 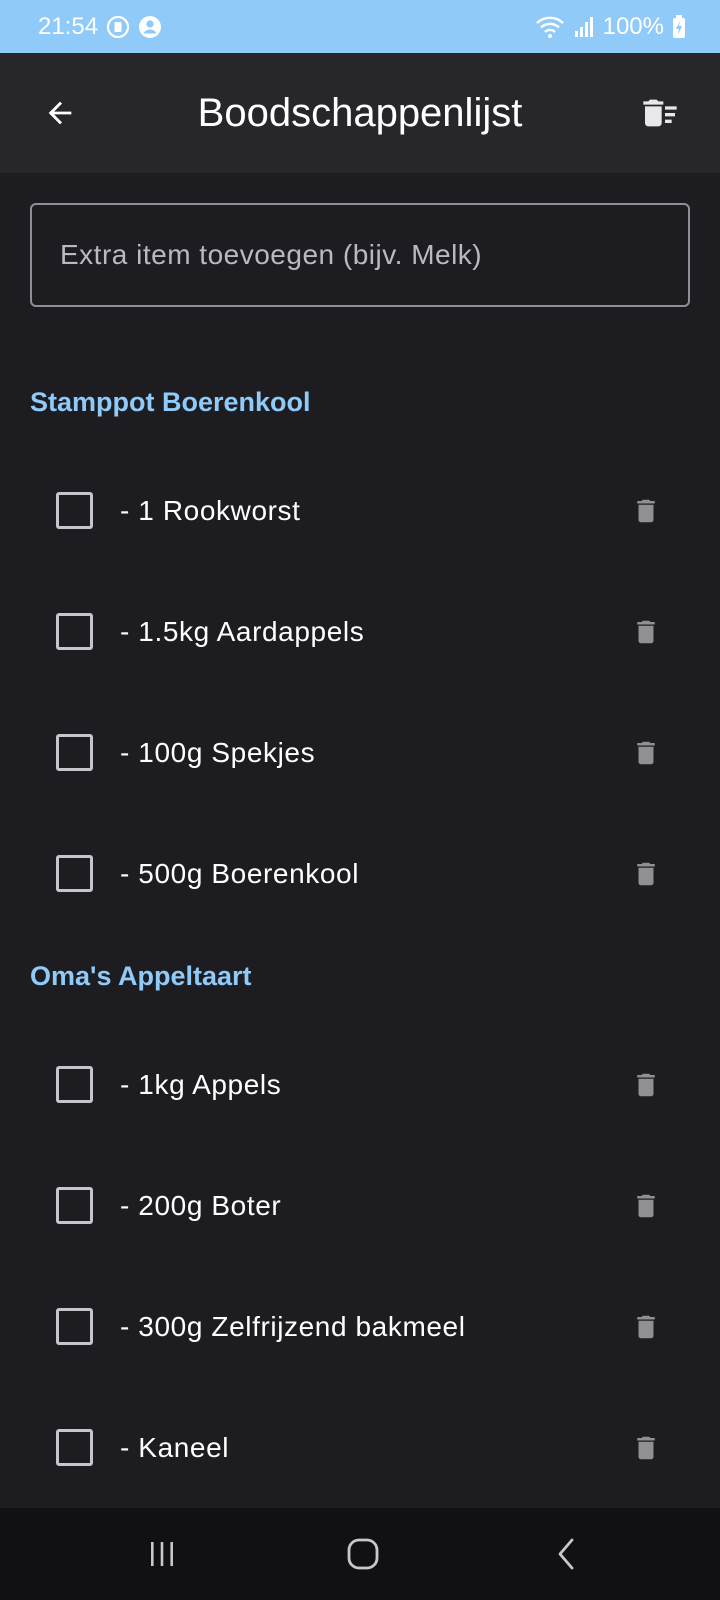 I want to click on list-item: - 300g Zelfrijzend bakmeel, so click(x=360, y=1326).